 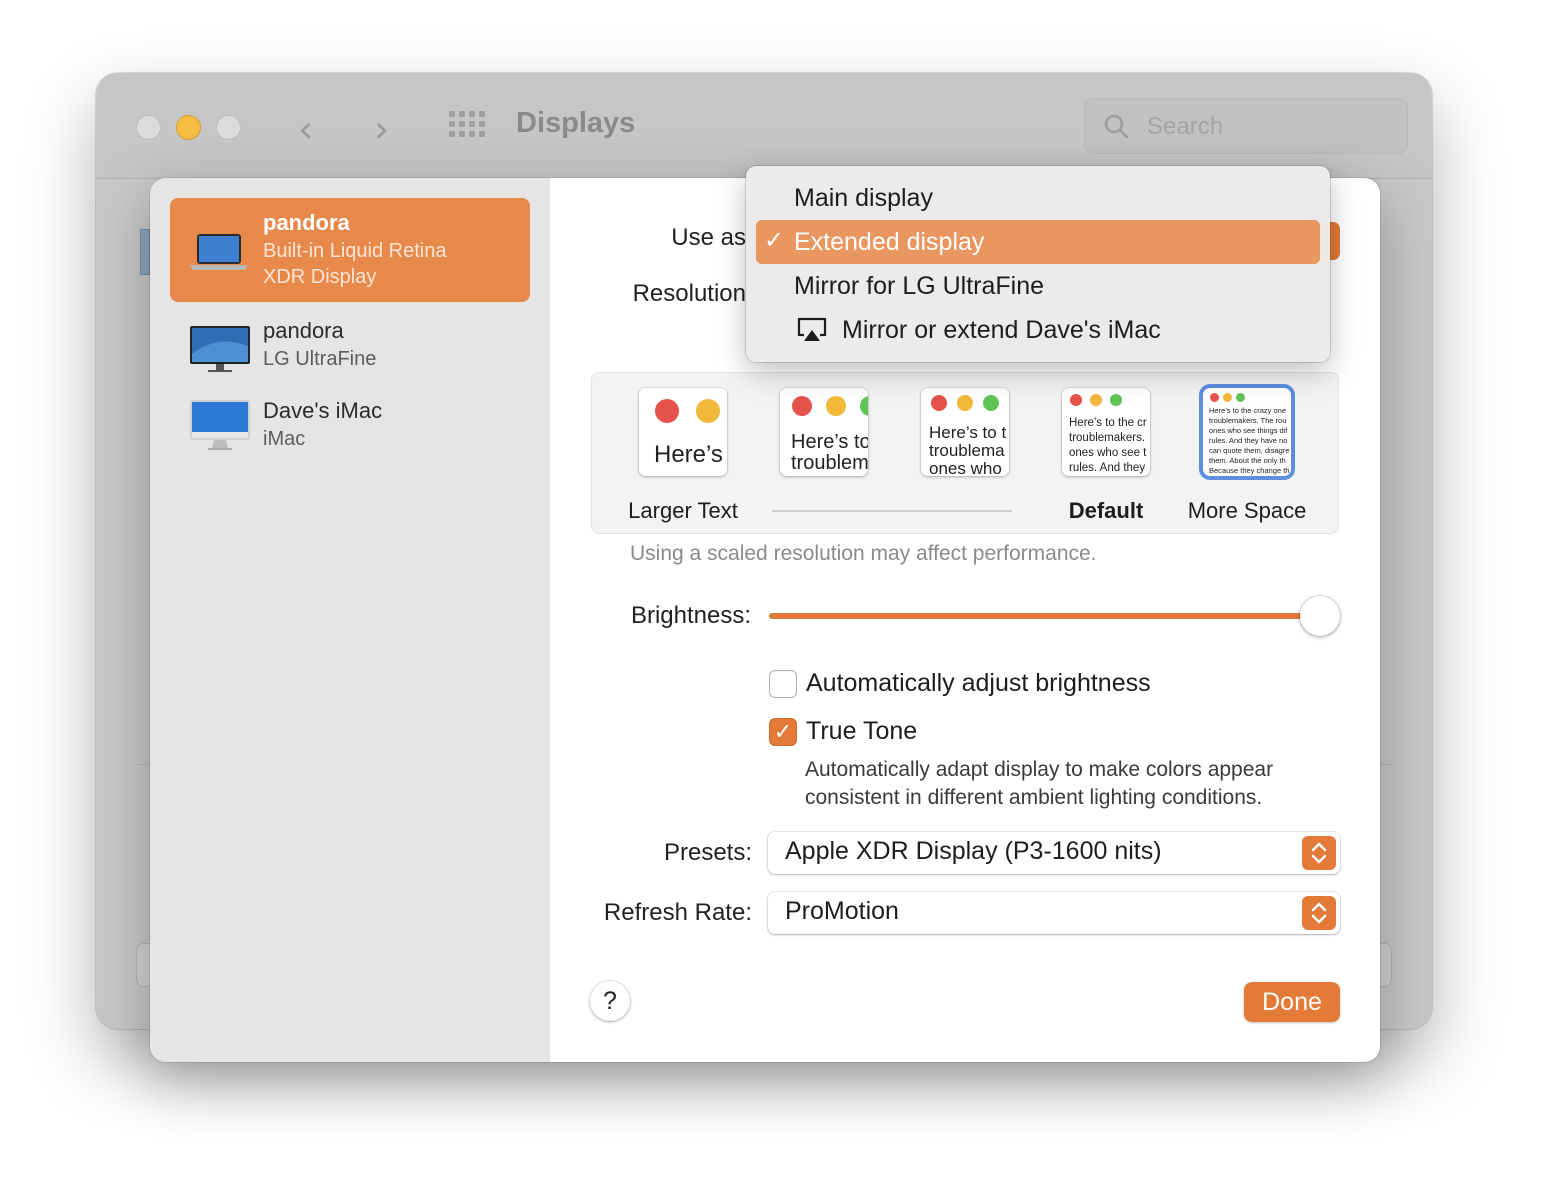 I want to click on menu-item-mirror-extend-daves-imac: Mirror or extend Dave's iMac, so click(x=1038, y=330).